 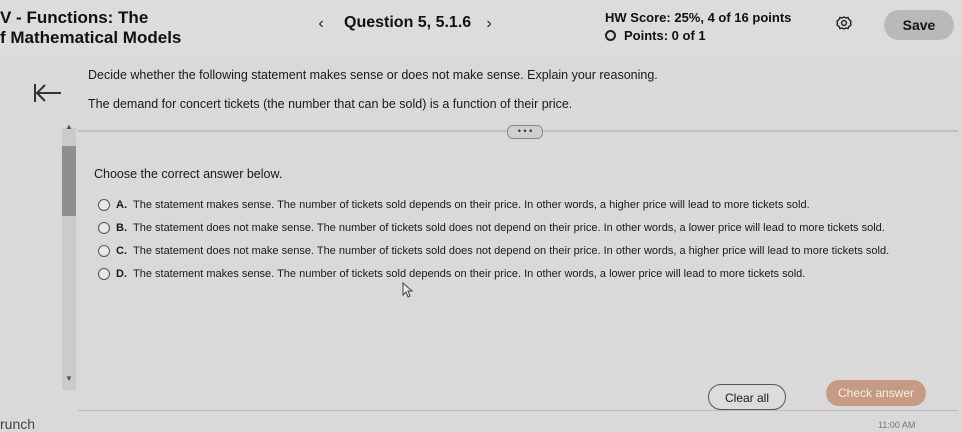 What do you see at coordinates (121, 205) in the screenshot?
I see `option-letter: A.` at bounding box center [121, 205].